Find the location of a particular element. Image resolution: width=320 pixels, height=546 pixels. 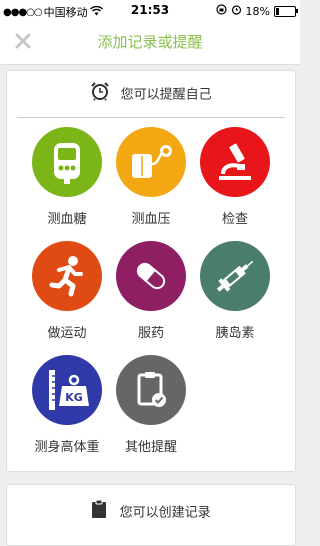

remind-item-label: 测身高体重 is located at coordinates (67, 447).